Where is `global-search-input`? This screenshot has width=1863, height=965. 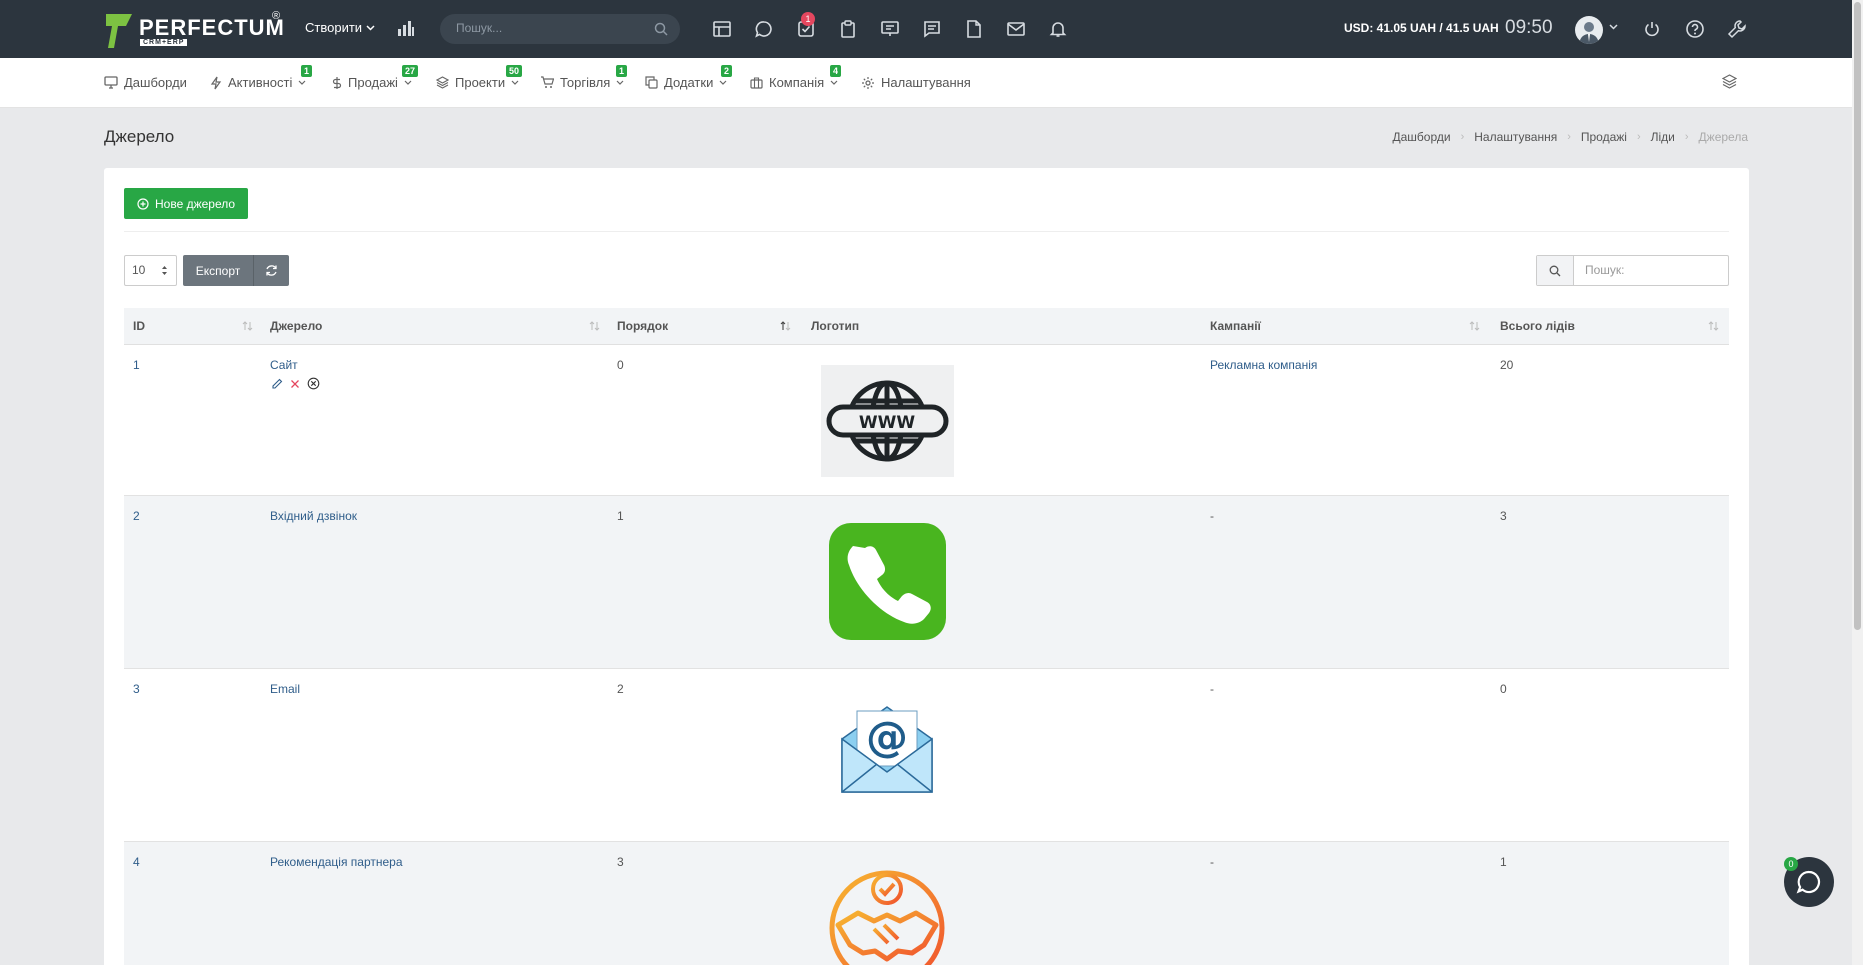 global-search-input is located at coordinates (551, 28).